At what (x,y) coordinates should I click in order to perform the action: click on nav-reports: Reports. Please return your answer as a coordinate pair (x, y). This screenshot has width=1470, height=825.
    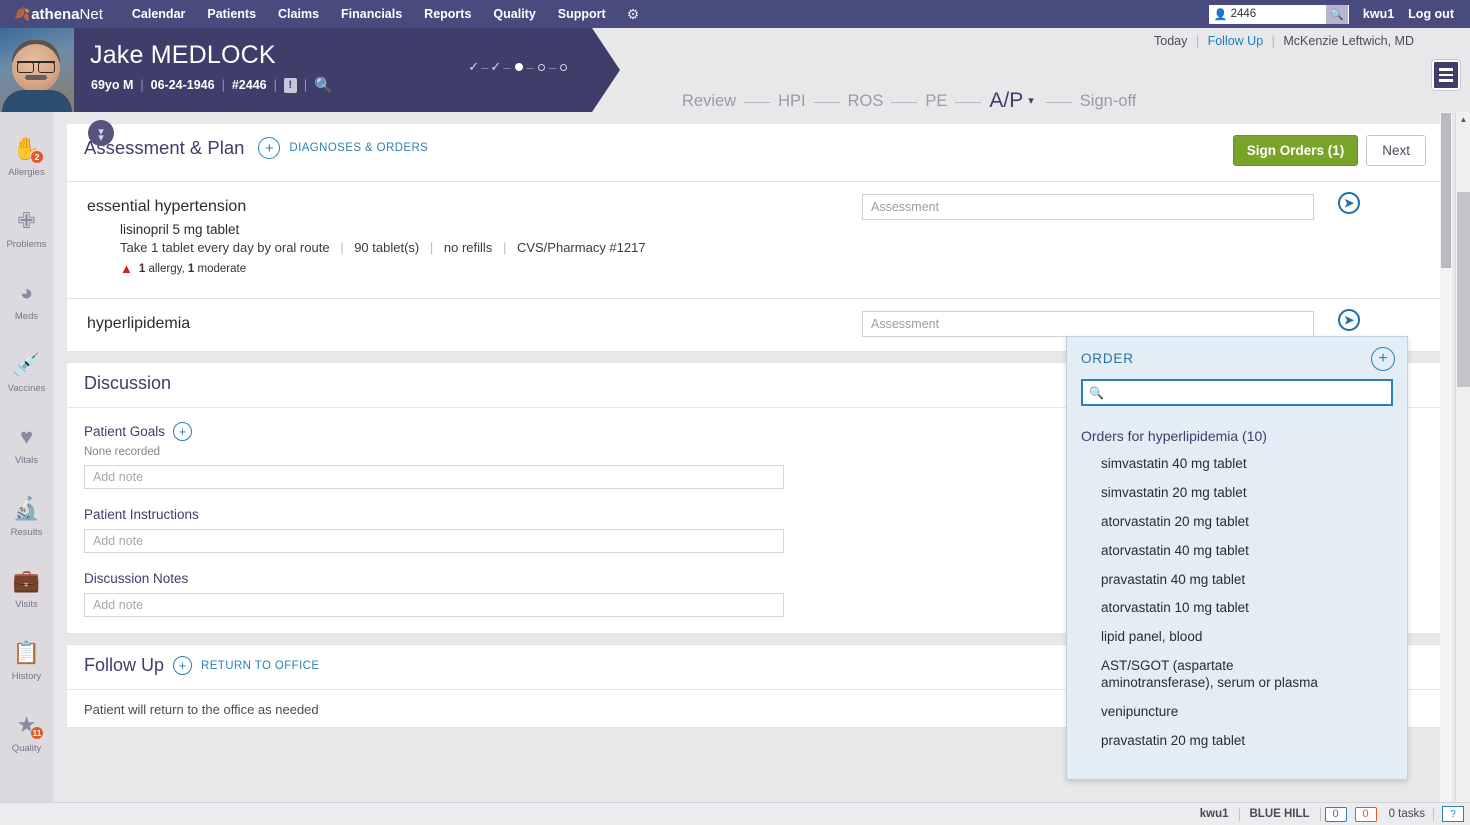
    Looking at the image, I should click on (447, 14).